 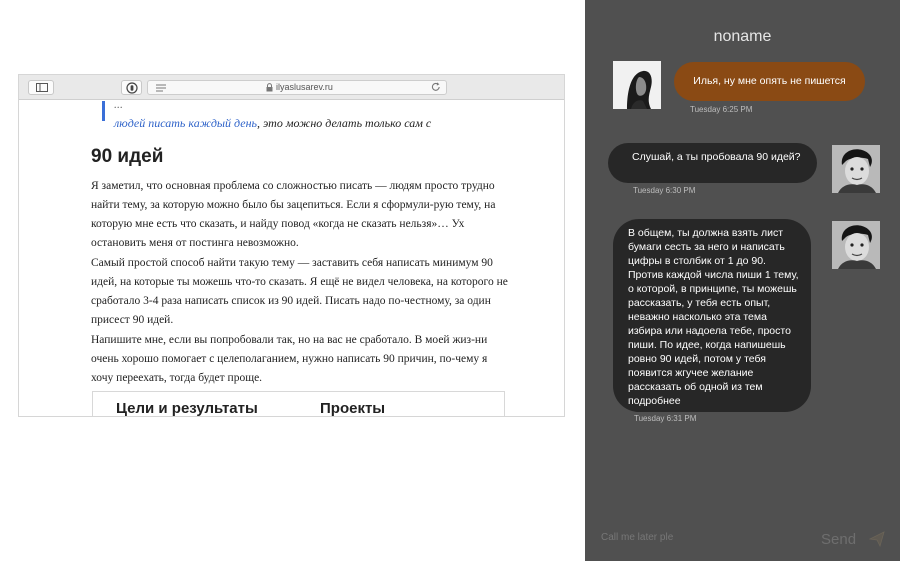 What do you see at coordinates (304, 87) in the screenshot?
I see `url-text: ilyaslusarev.ru` at bounding box center [304, 87].